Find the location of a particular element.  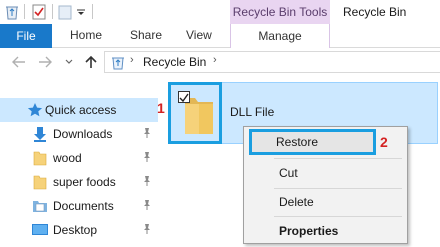

restore-highlight-box: Restore is located at coordinates (312, 142).